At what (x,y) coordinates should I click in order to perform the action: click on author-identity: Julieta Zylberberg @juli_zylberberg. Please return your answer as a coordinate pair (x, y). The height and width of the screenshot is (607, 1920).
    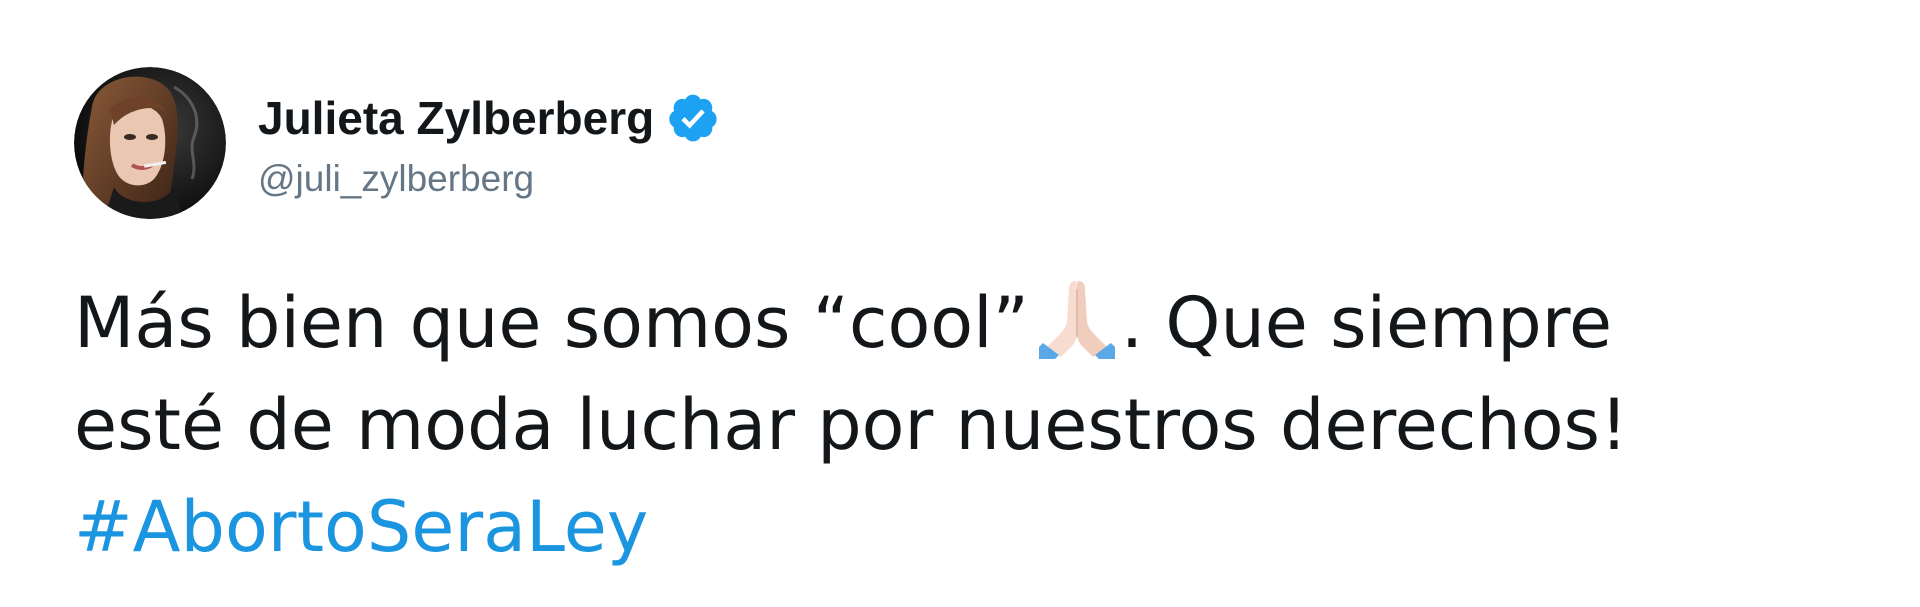
    Looking at the image, I should click on (489, 143).